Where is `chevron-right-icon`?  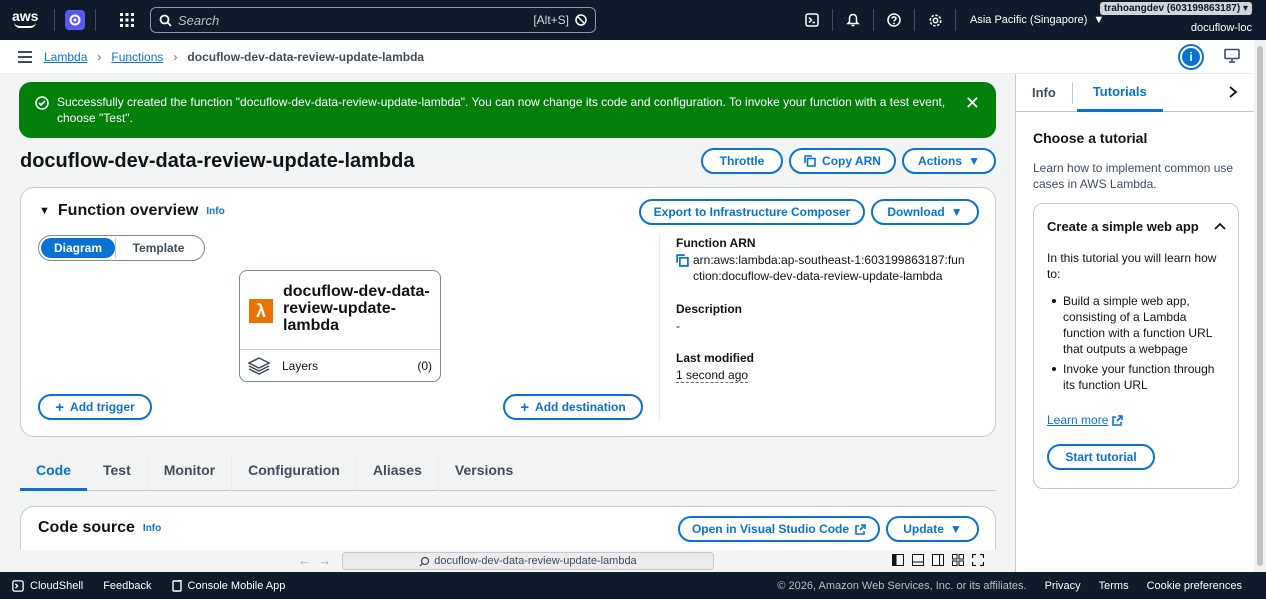
chevron-right-icon is located at coordinates (1233, 92).